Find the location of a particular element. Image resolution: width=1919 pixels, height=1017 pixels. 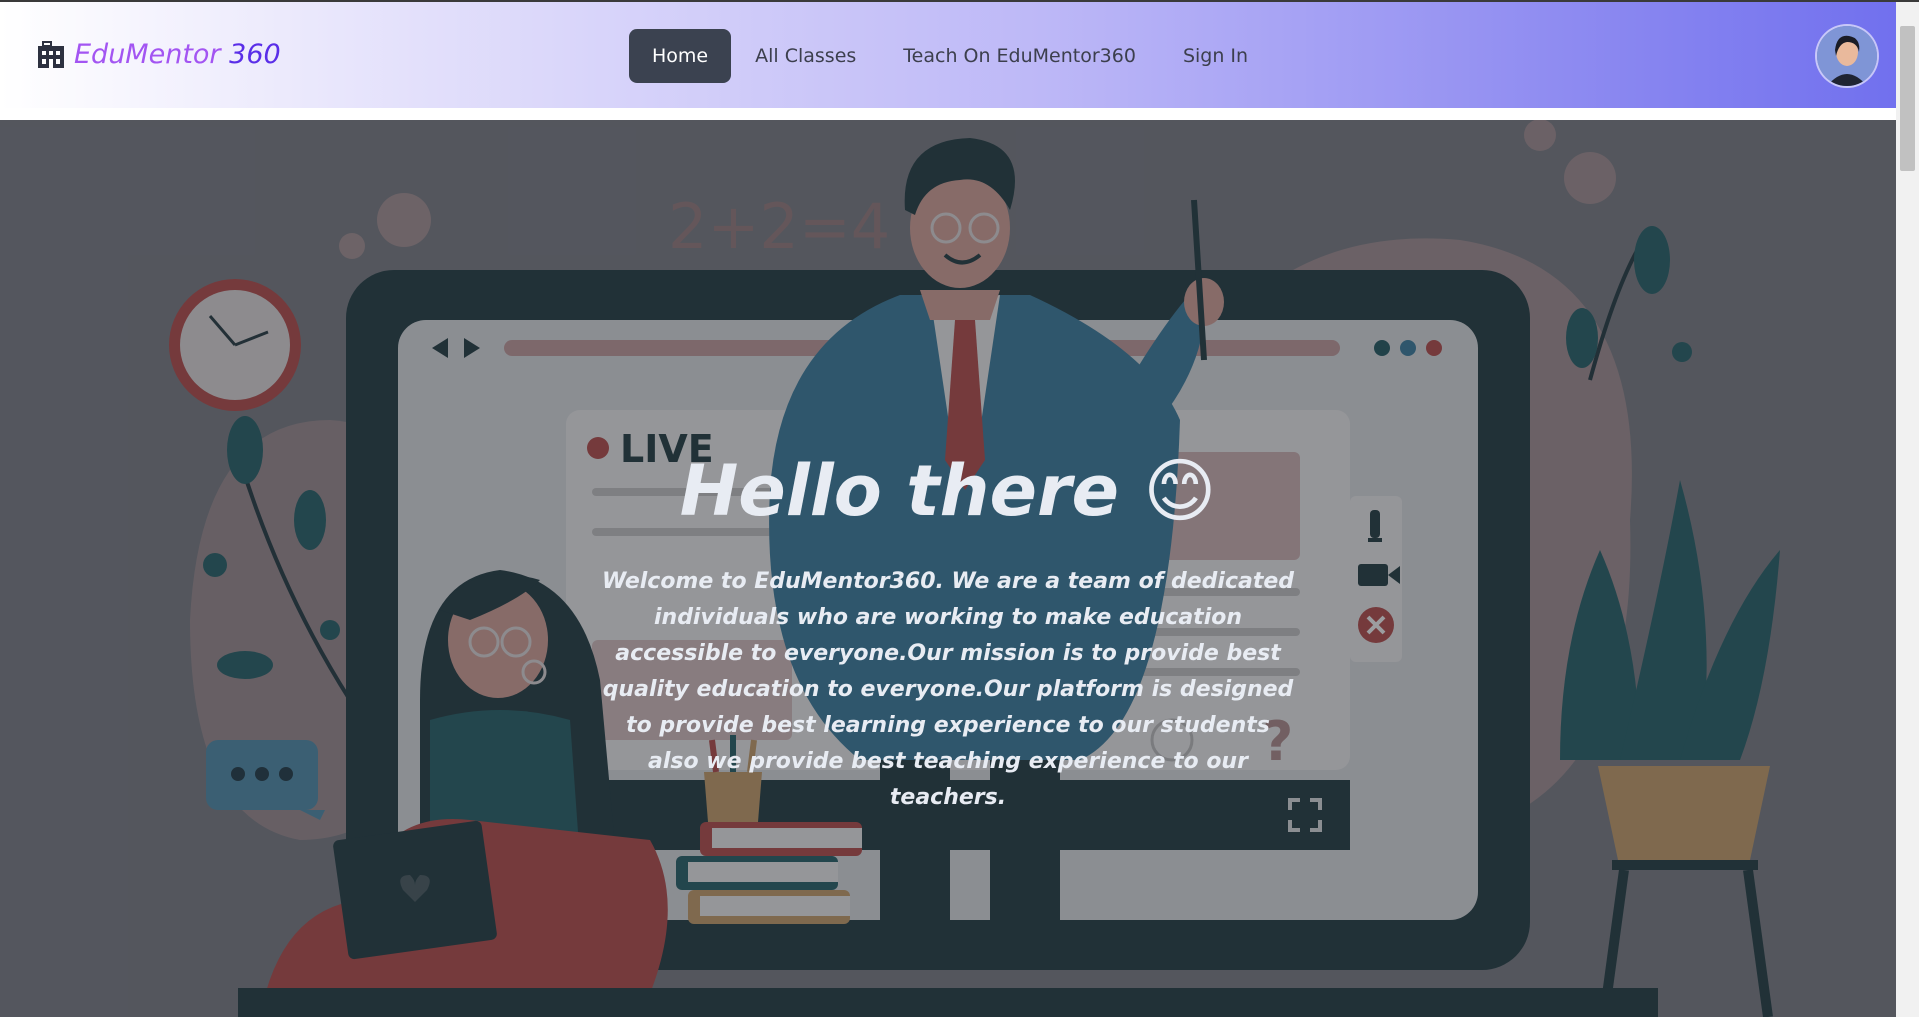

school-building-icon is located at coordinates (51, 54).